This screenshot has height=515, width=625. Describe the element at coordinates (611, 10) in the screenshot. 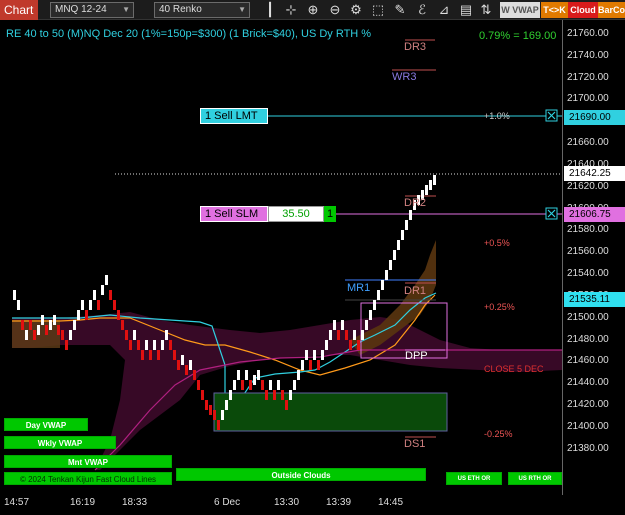

I see `barco-button: BarCo` at that location.